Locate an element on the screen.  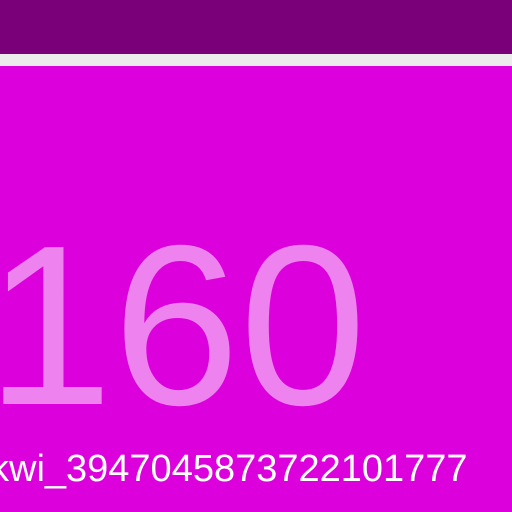
identifier-label: kwi_3947045873722101777 is located at coordinates (234, 469).